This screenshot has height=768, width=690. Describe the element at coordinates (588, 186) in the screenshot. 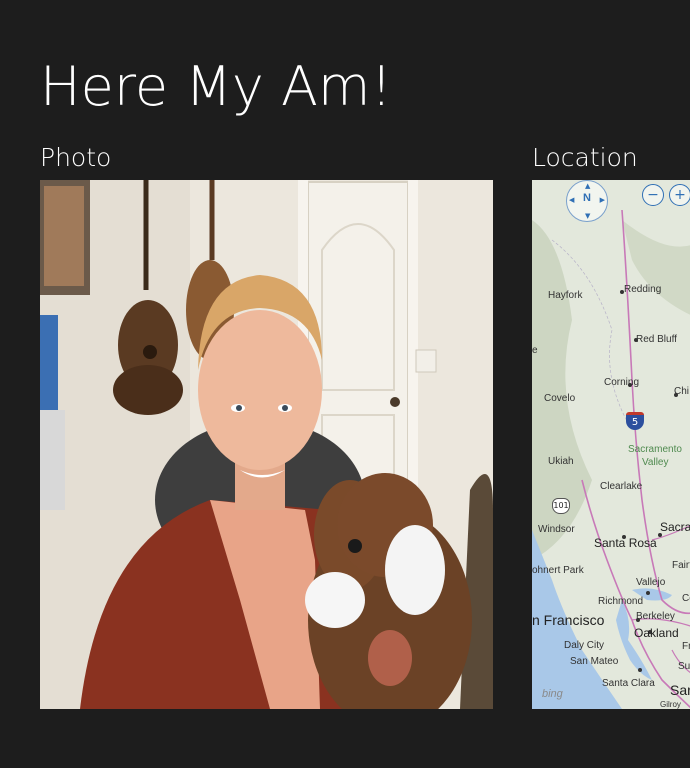

I see `compass-up-arrow-icon: ▲` at that location.